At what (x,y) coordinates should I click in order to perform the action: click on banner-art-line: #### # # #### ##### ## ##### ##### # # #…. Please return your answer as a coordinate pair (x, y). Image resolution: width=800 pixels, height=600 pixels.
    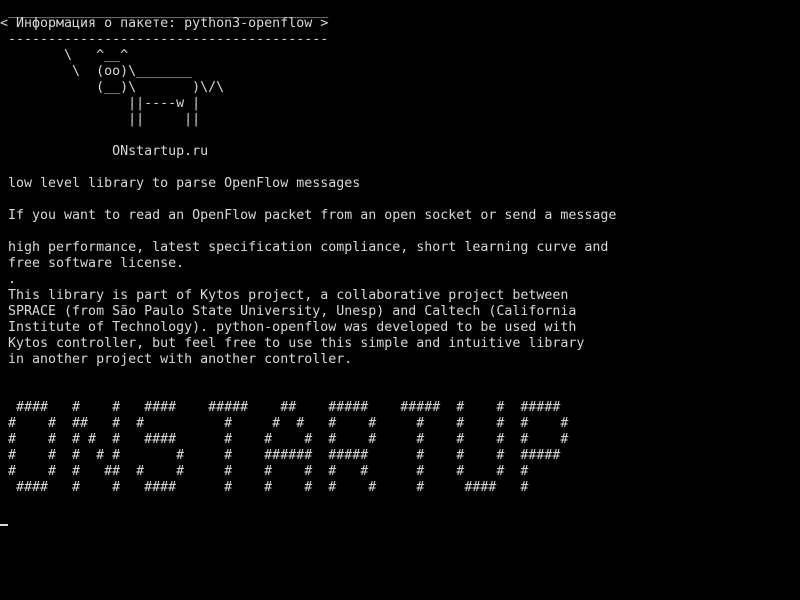
    Looking at the image, I should click on (280, 407).